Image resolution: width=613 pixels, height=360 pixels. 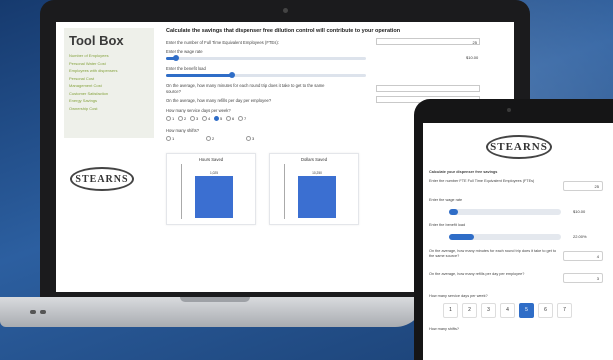 I want to click on toolbox-link: Personal Water Cost, so click(x=93, y=64).